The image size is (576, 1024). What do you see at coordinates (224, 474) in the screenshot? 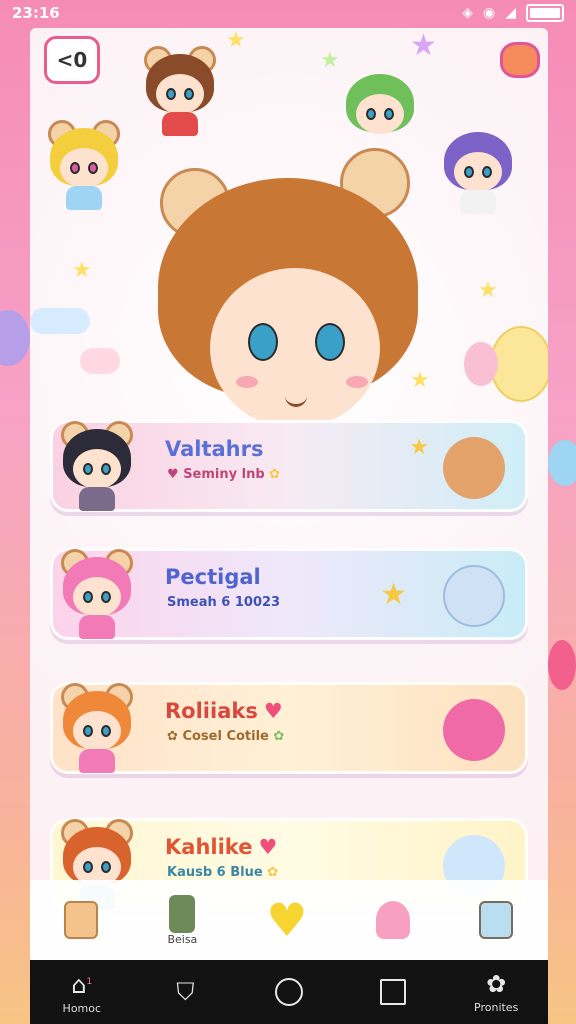
I see `card-subtitle: ♥ Seminy lnb ✿` at bounding box center [224, 474].